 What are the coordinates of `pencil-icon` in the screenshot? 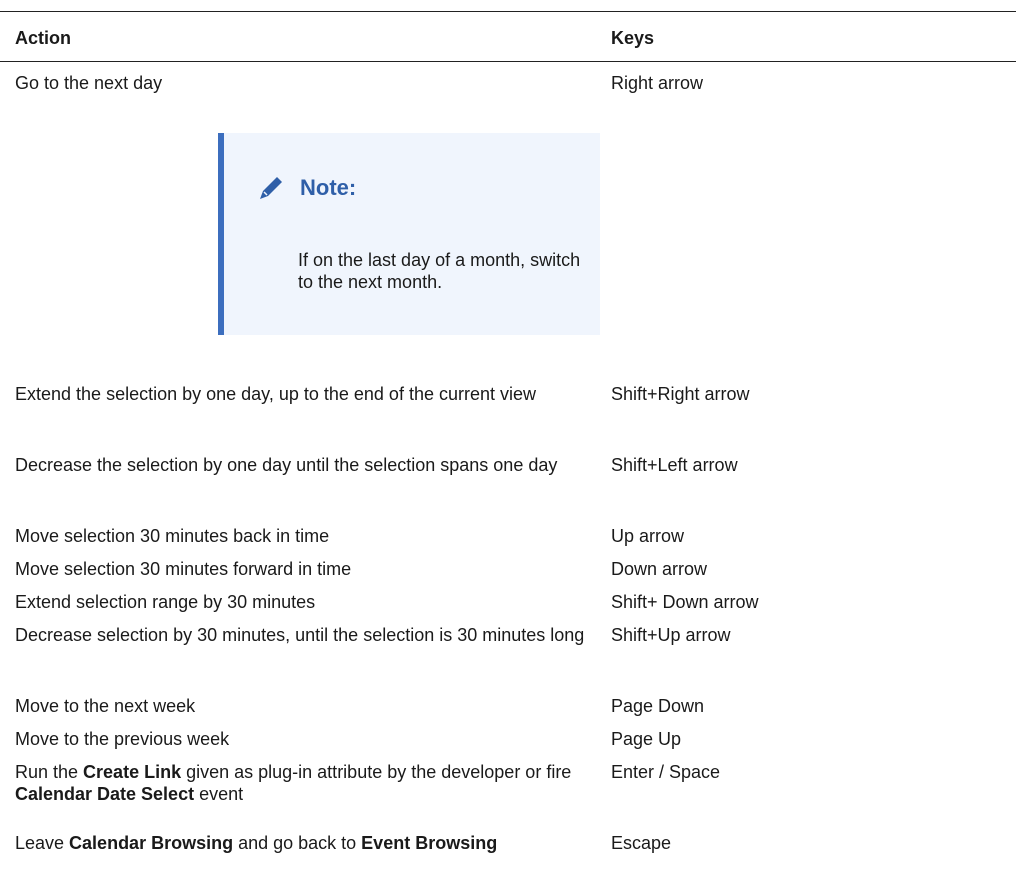 It's located at (271, 188).